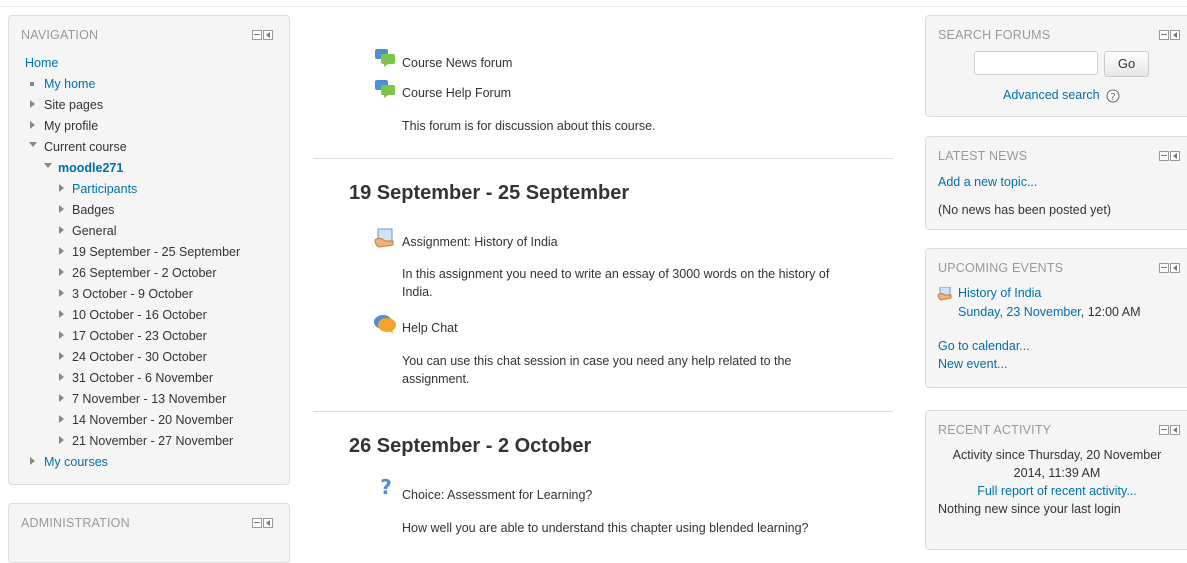 The width and height of the screenshot is (1187, 563). I want to click on search-forums-block: SEARCH FORUMS Go Advanced search ?, so click(1056, 66).